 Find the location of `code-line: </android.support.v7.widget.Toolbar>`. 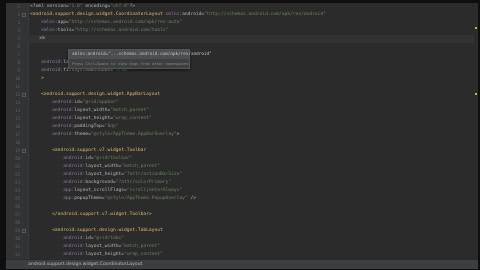

code-line: </android.support.v7.widget.Toolbar> is located at coordinates (91, 215).